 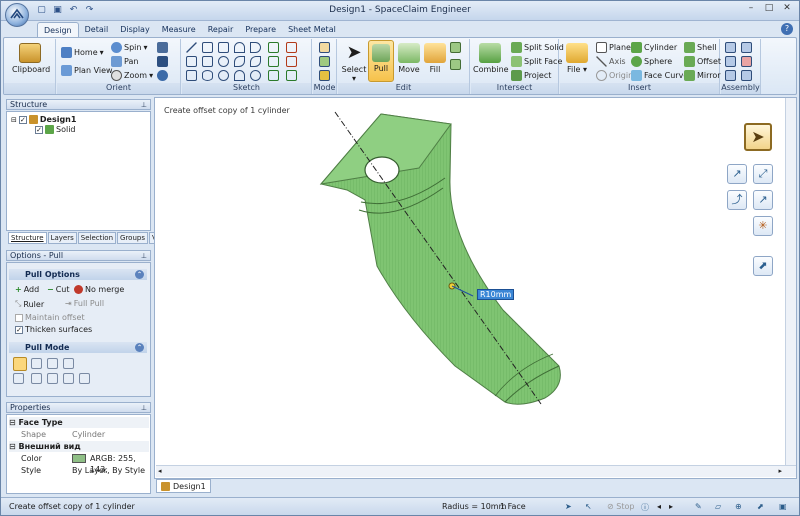 I want to click on display-style-icon, so click(x=162, y=61).